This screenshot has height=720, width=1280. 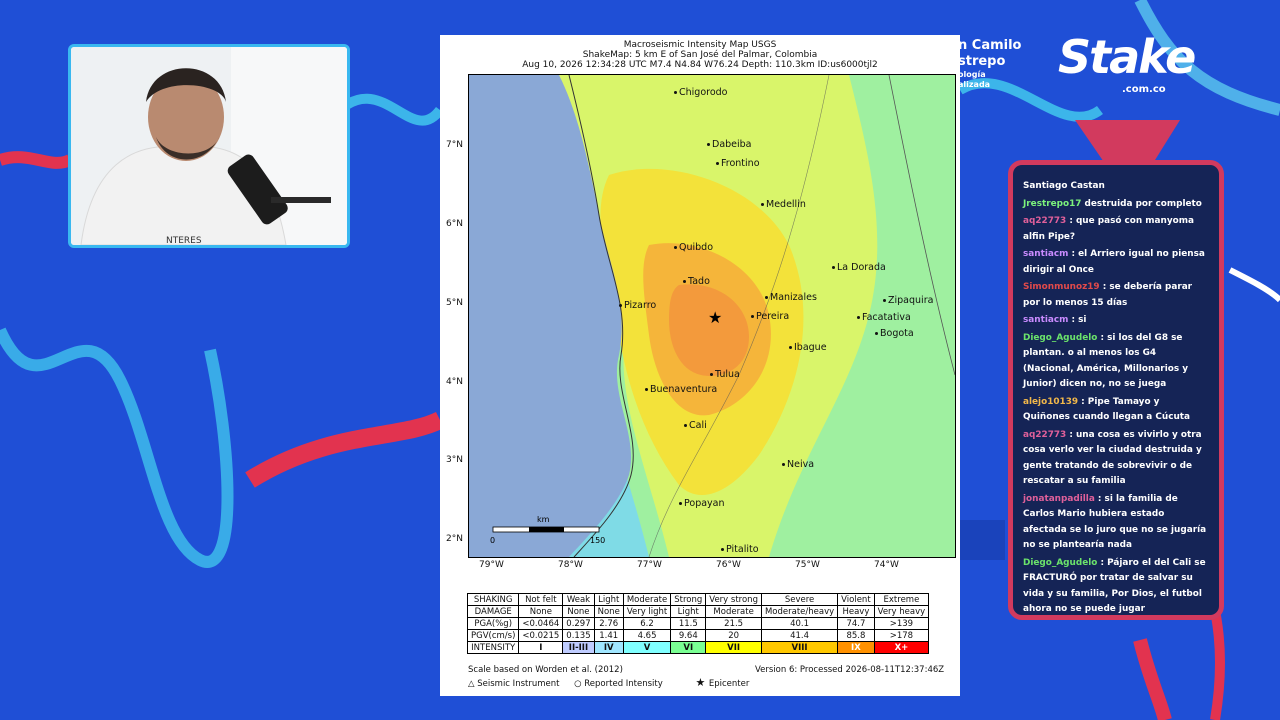 What do you see at coordinates (791, 297) in the screenshot?
I see `city-label: Manizales` at bounding box center [791, 297].